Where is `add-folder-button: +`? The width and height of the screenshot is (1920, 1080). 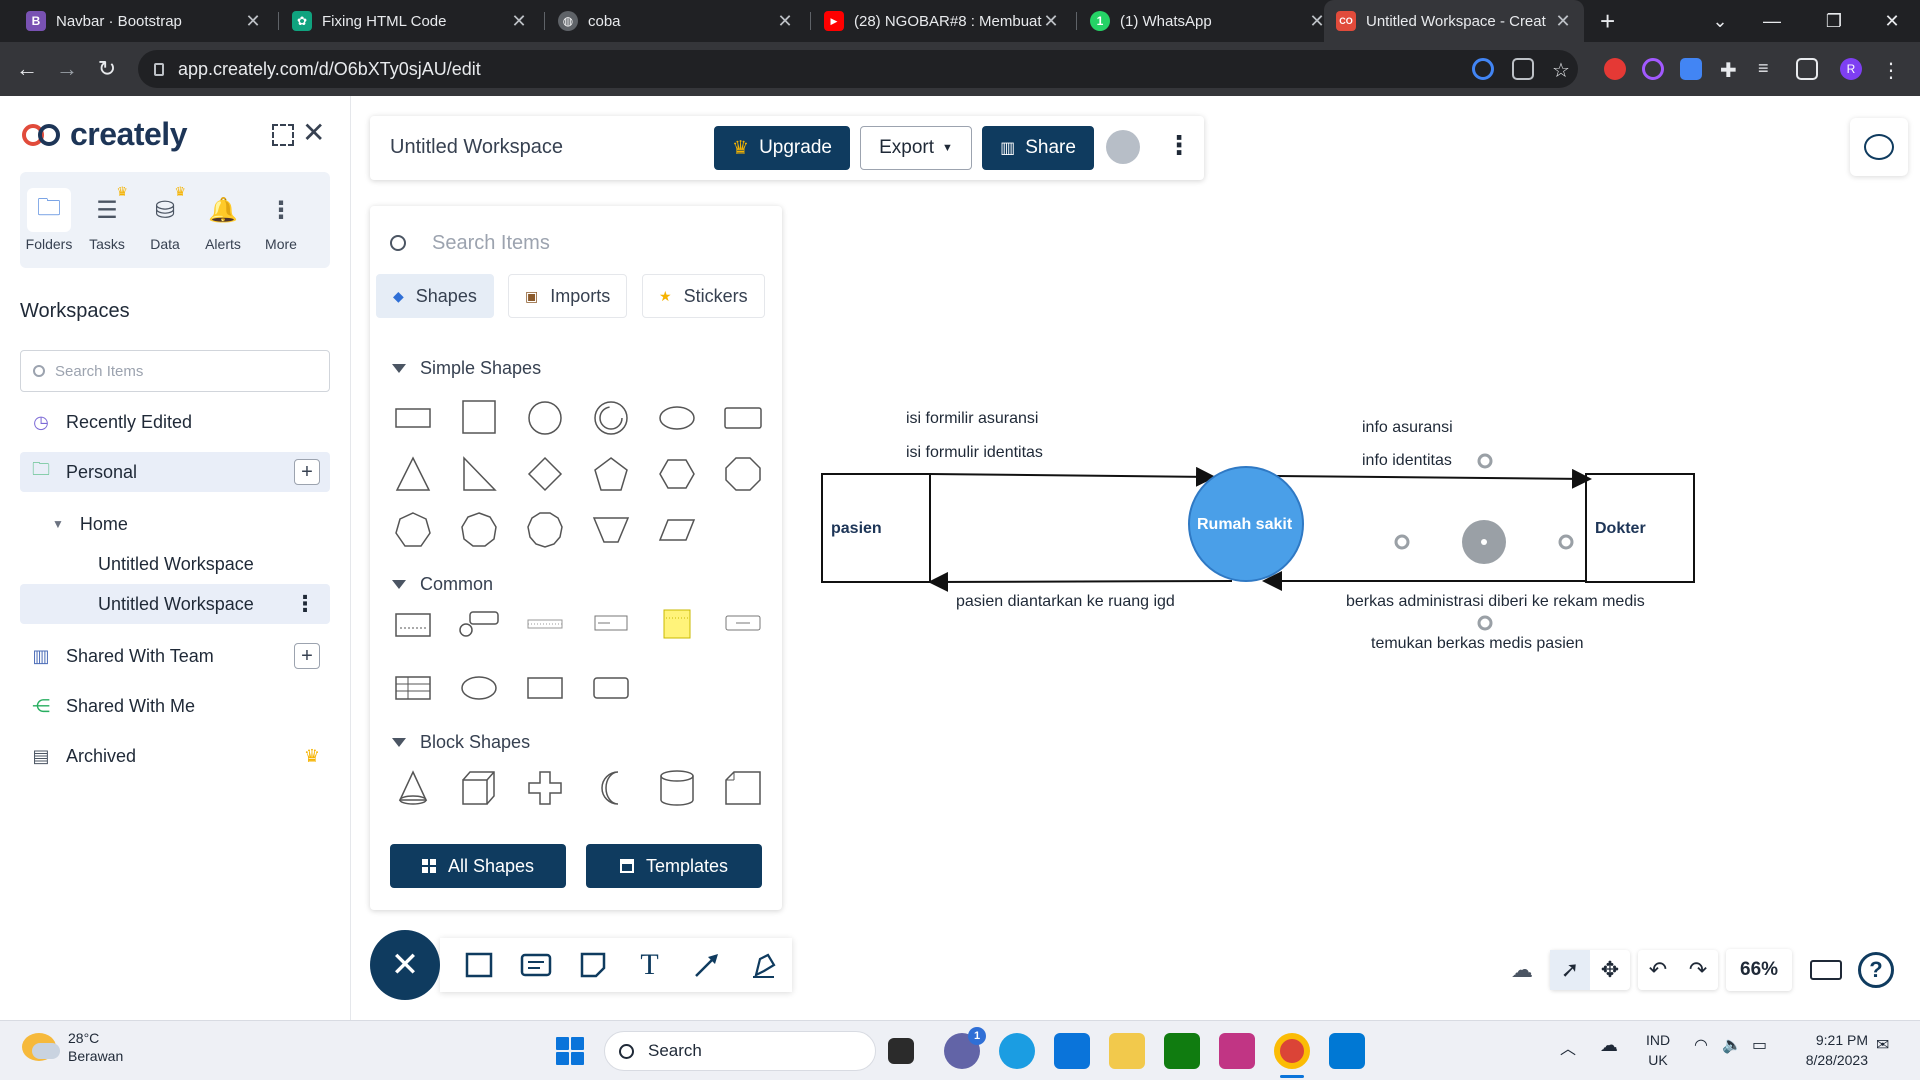
add-folder-button: + is located at coordinates (307, 472).